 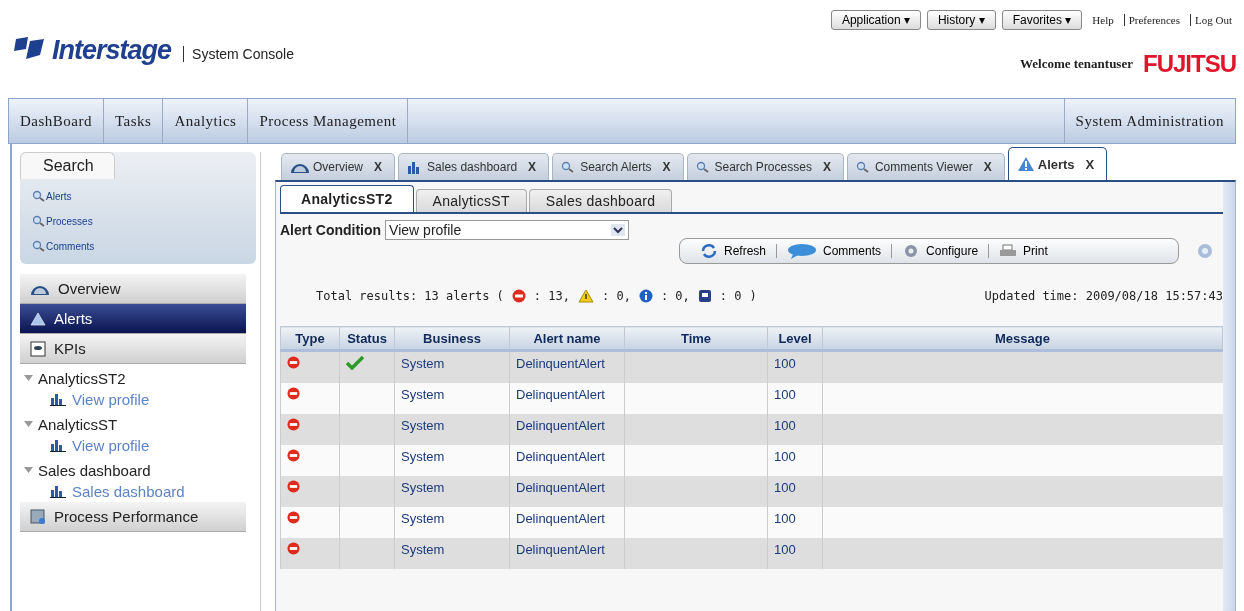 What do you see at coordinates (600, 200) in the screenshot?
I see `sub-tab: Sales dashboard` at bounding box center [600, 200].